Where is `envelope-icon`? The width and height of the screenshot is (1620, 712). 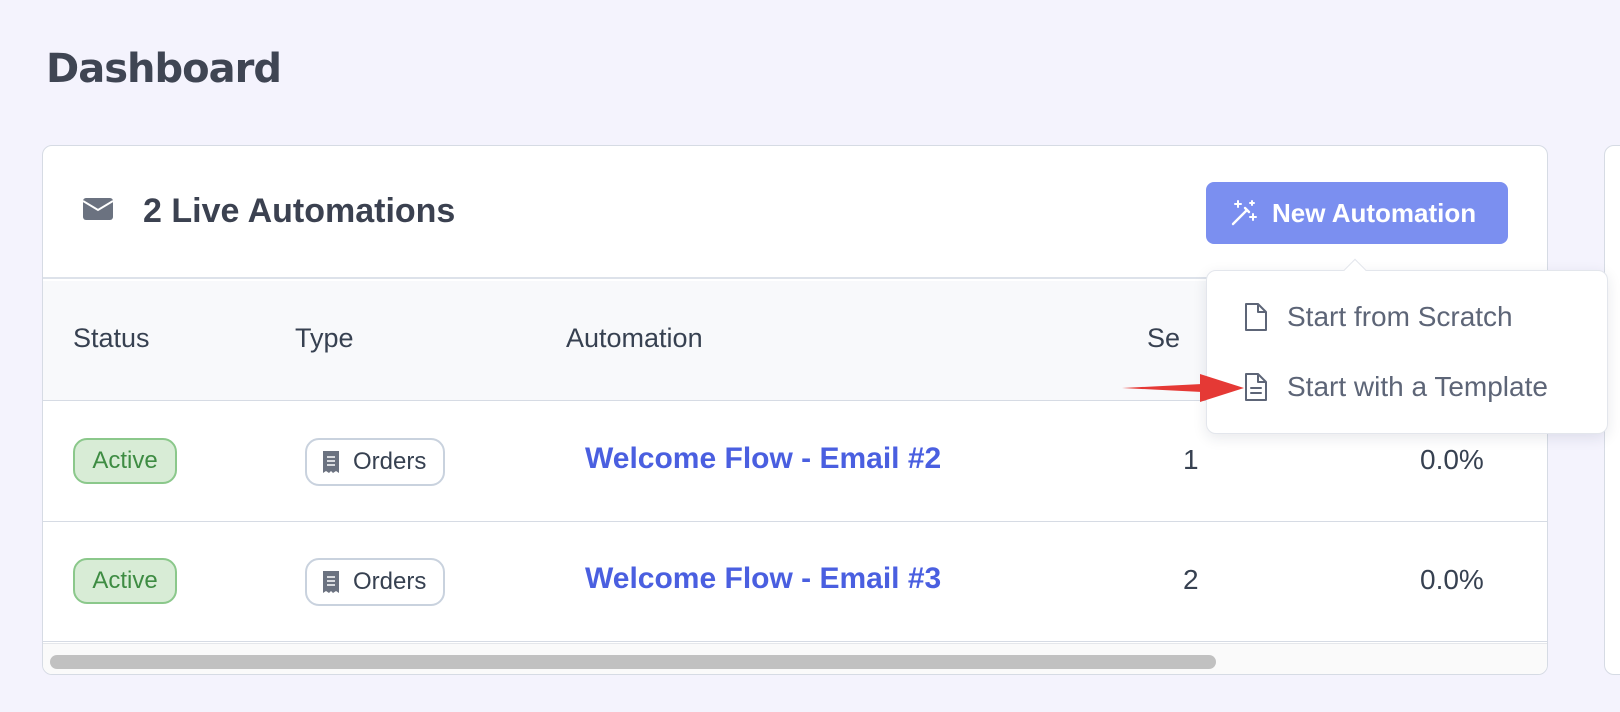
envelope-icon is located at coordinates (98, 209).